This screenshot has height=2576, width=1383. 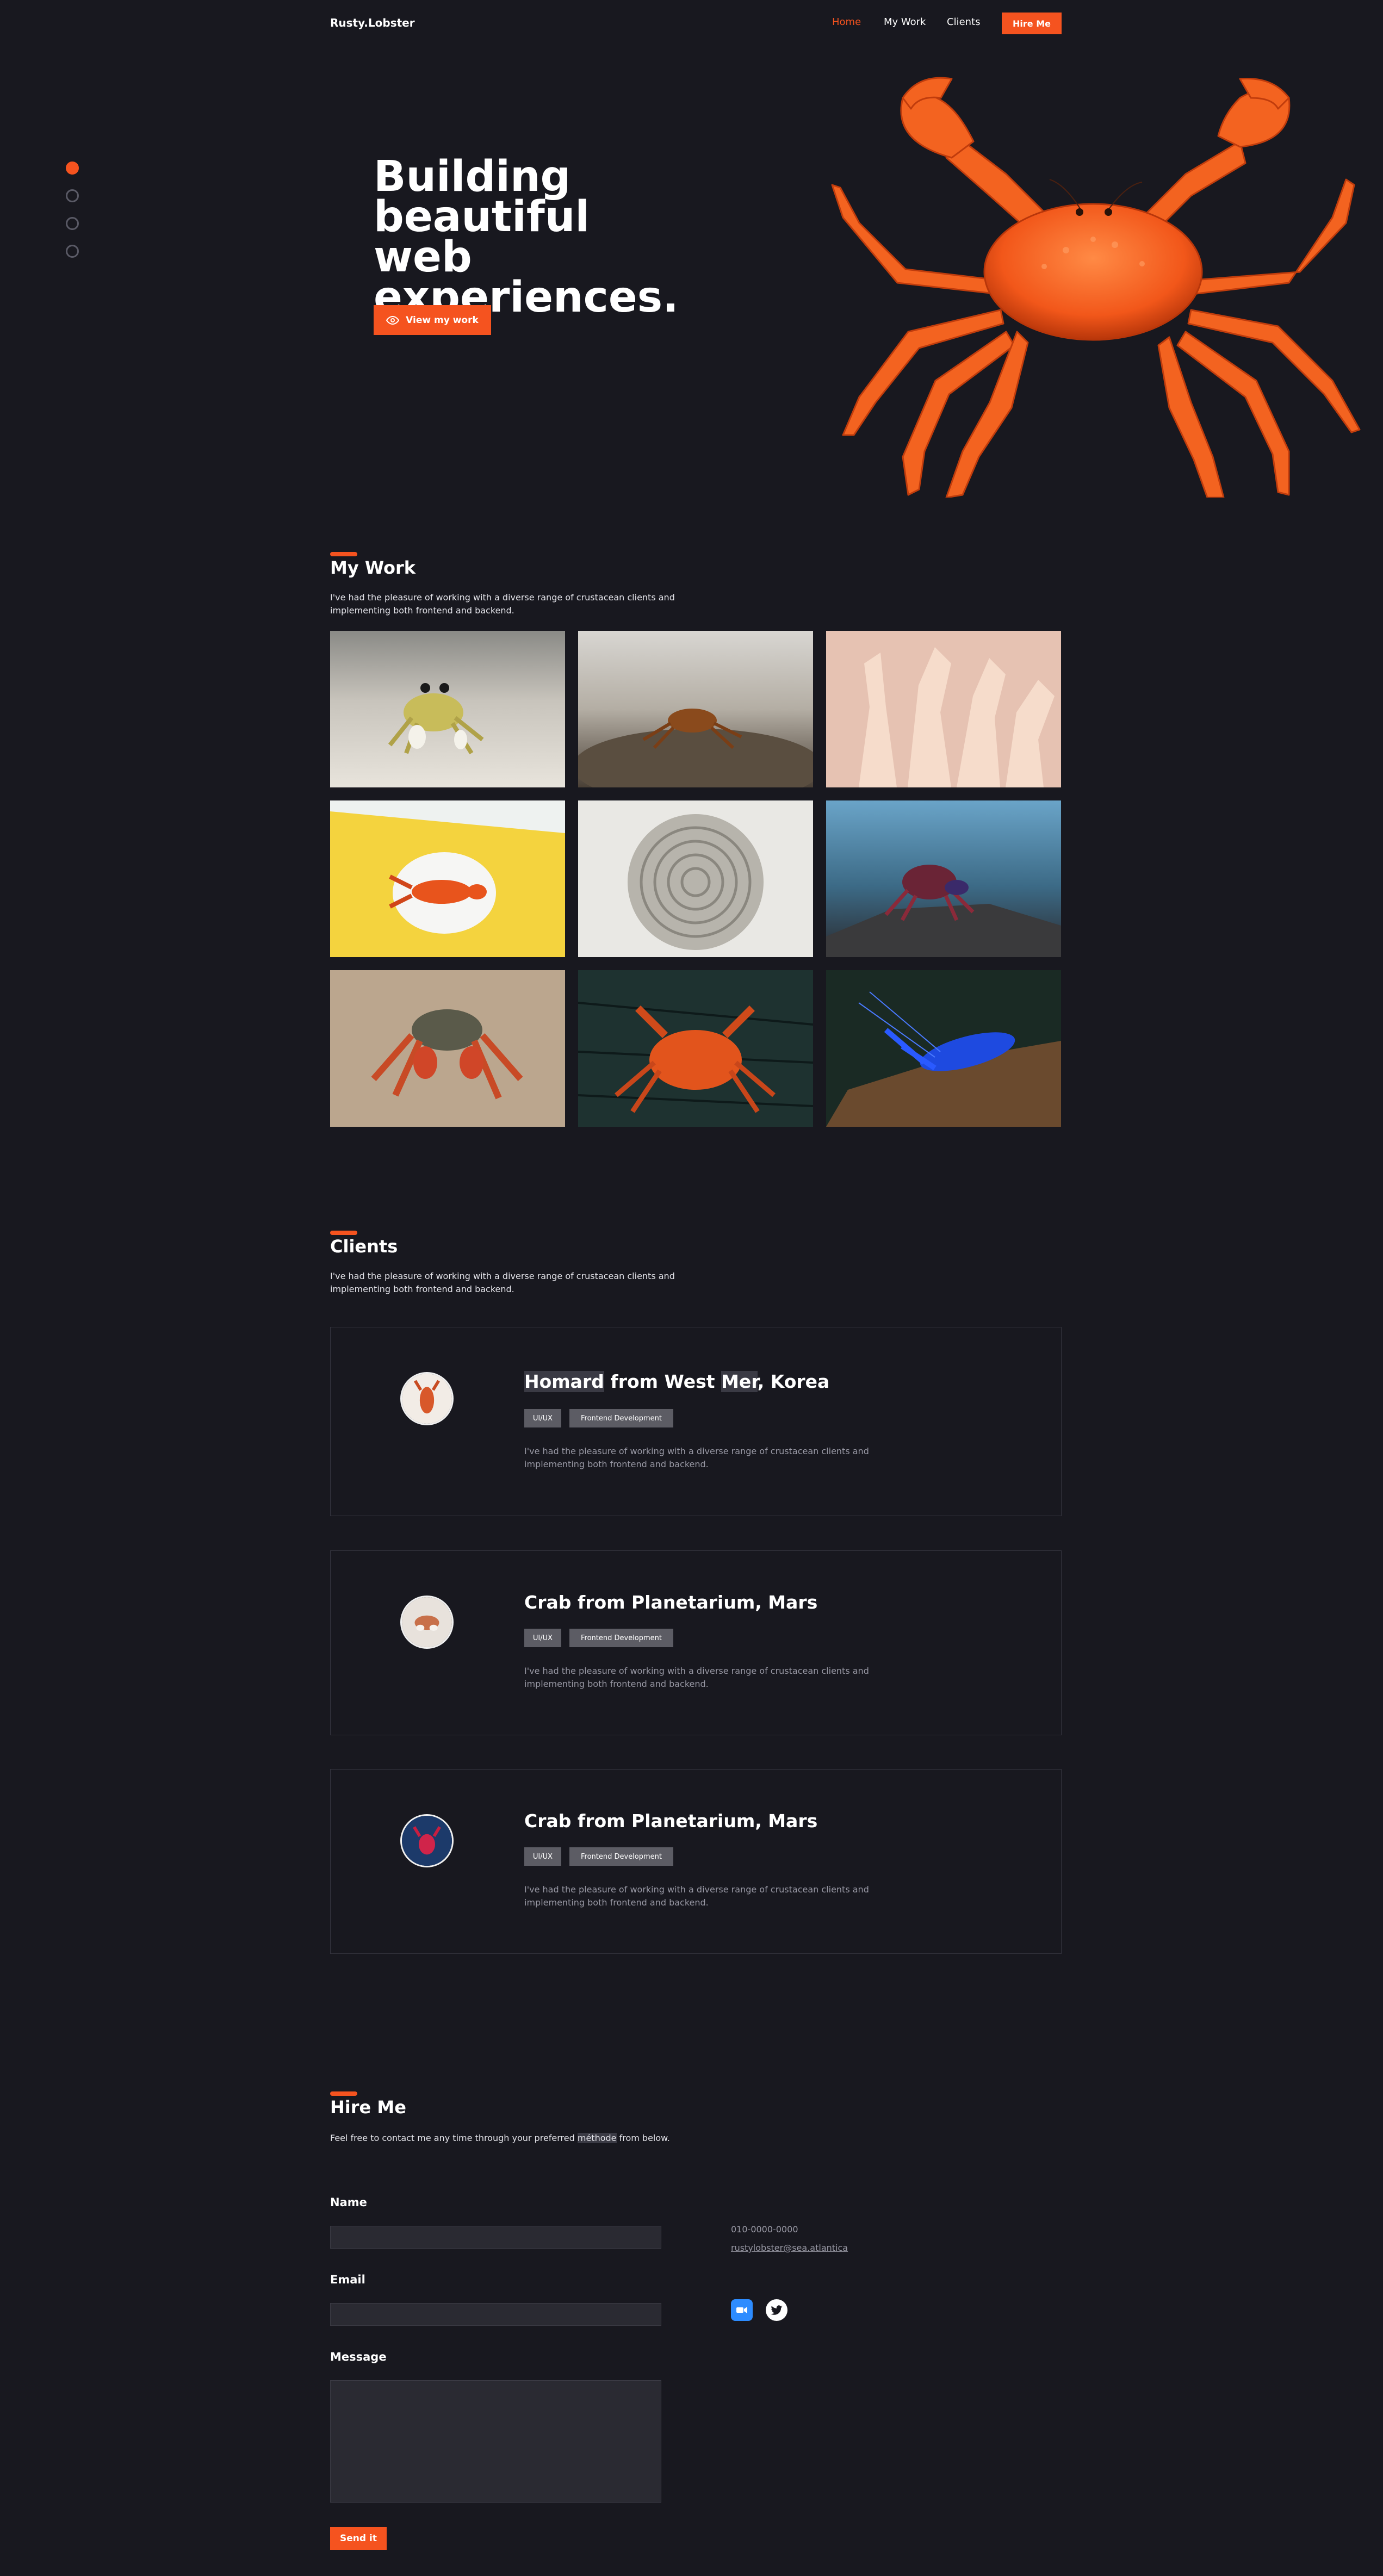 I want to click on send-button: Send it, so click(x=359, y=2538).